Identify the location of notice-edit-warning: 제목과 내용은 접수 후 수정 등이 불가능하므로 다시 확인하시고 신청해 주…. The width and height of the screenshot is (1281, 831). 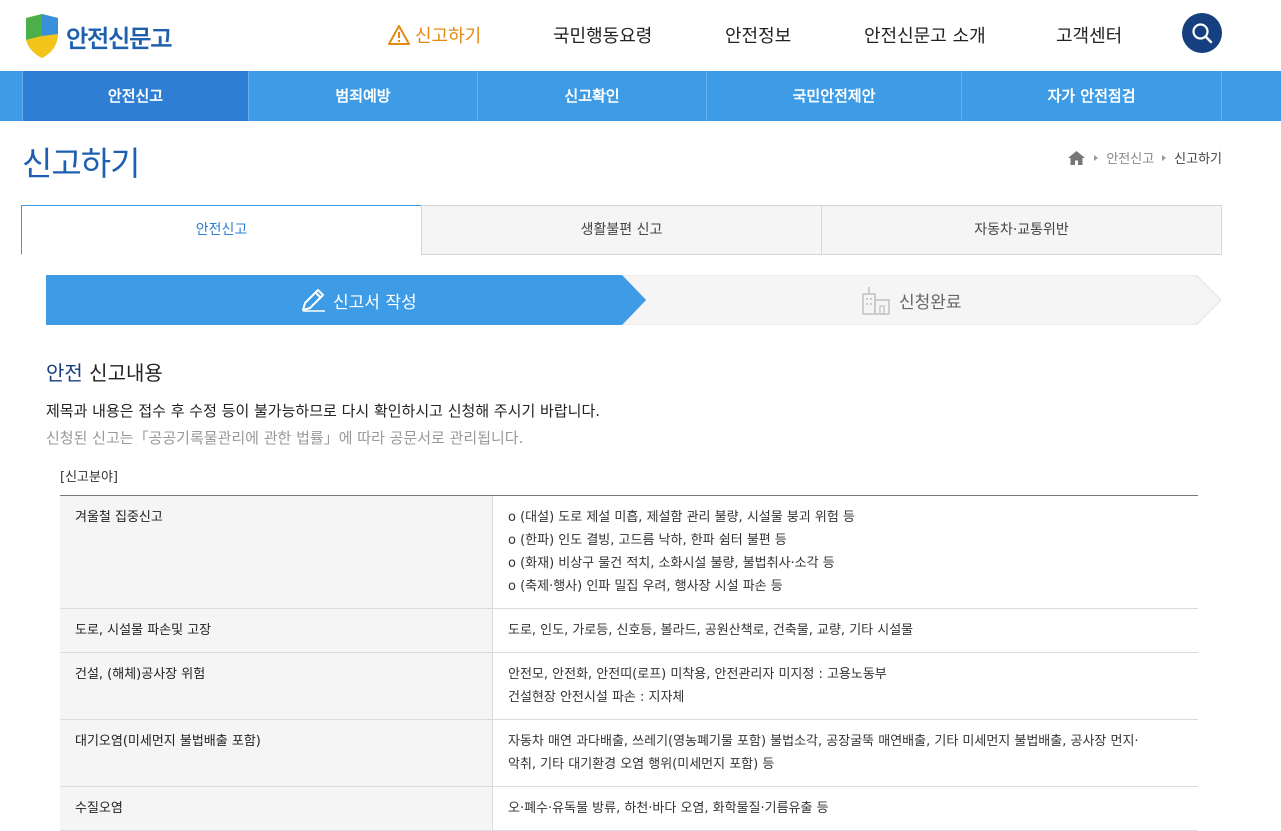
(323, 411).